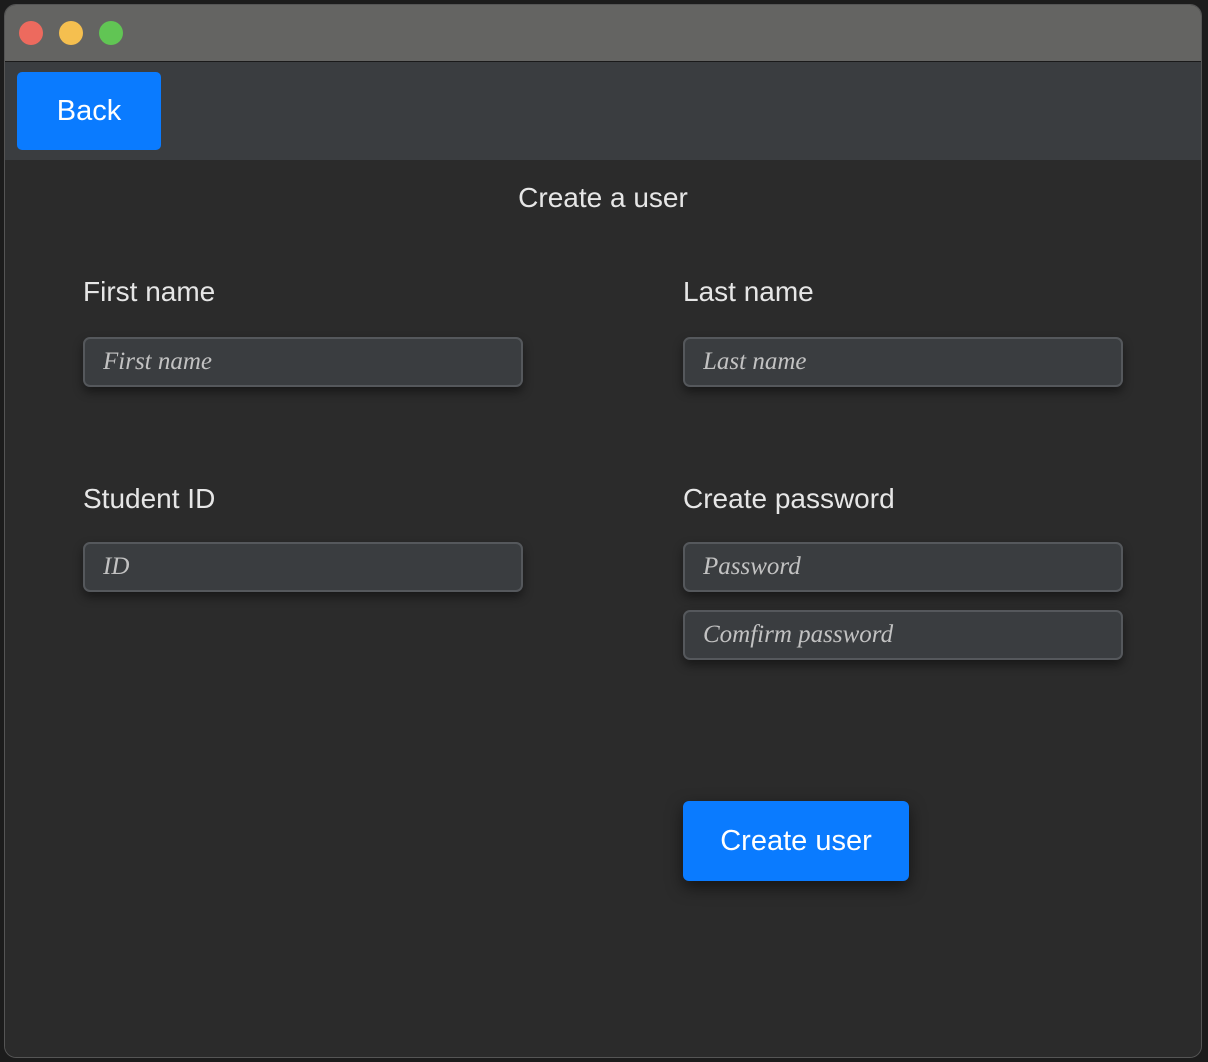  Describe the element at coordinates (748, 291) in the screenshot. I see `last-name-label: Last name` at that location.